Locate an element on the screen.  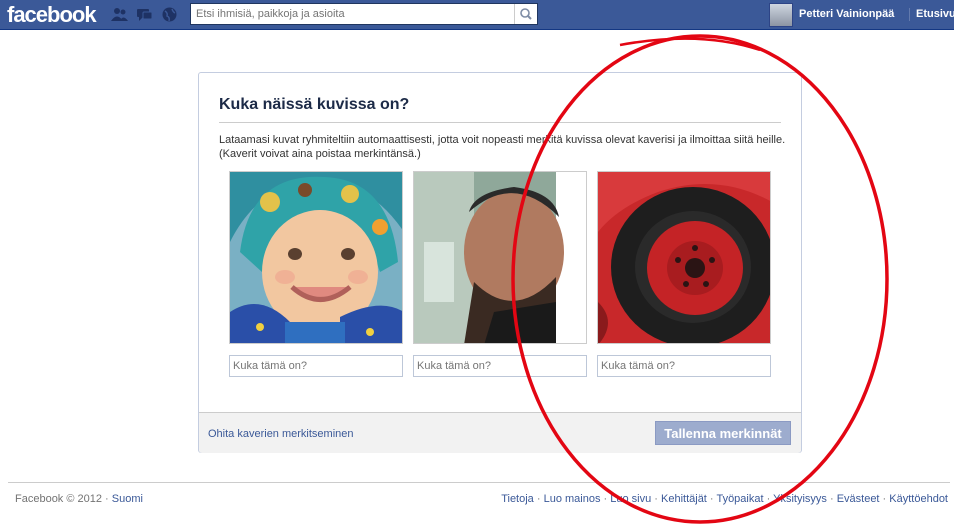
footer-link-developers: Kehittäjät is located at coordinates (684, 499).